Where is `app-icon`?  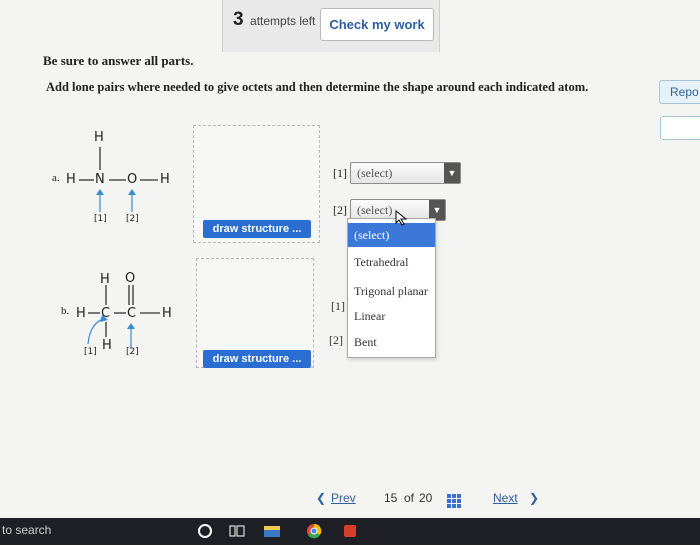
app-icon is located at coordinates (350, 531).